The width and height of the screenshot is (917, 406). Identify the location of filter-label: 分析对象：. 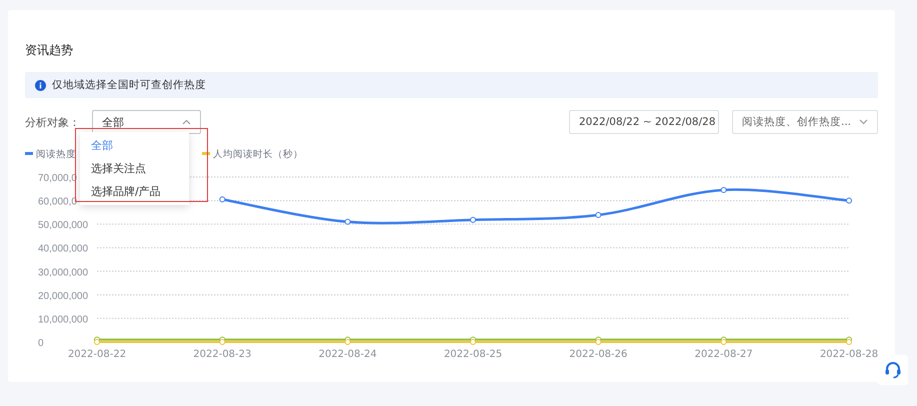
(52, 122).